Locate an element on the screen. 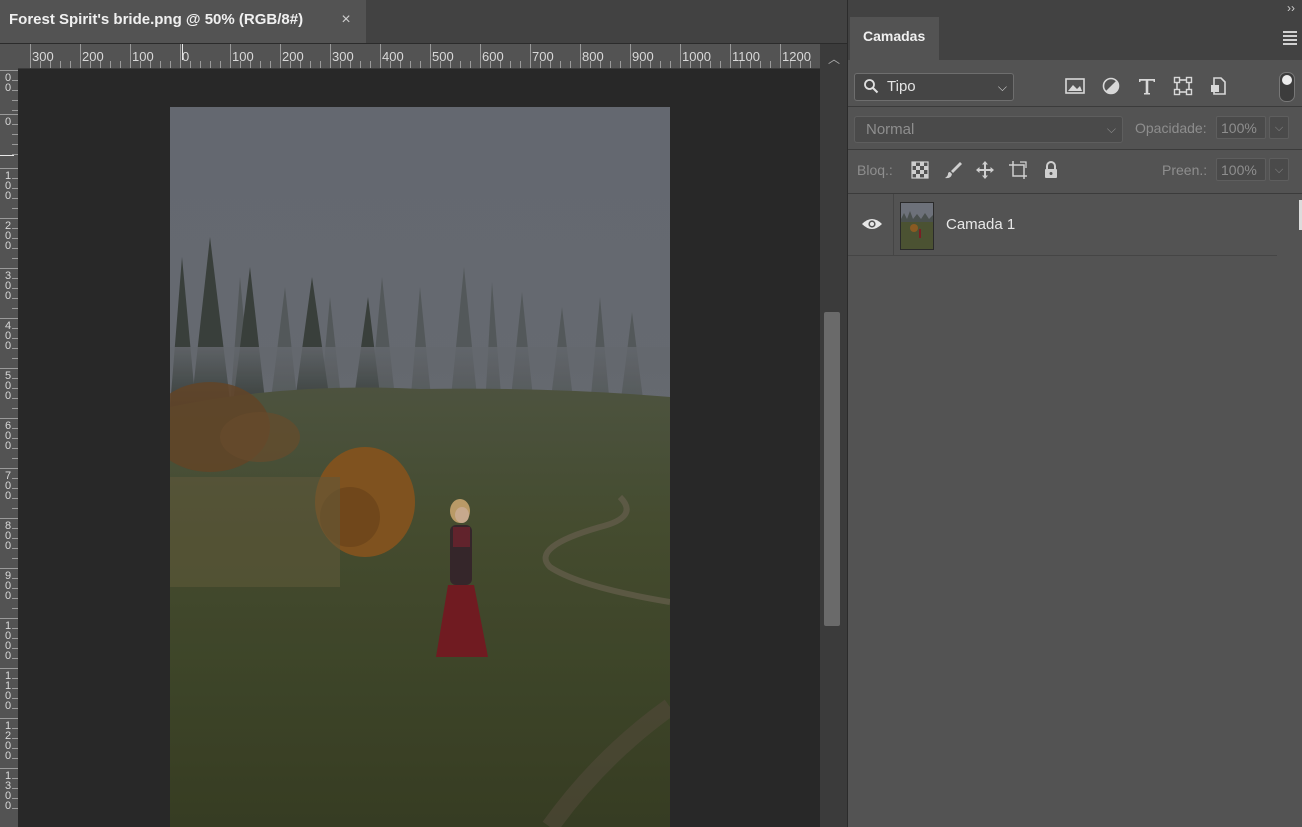 The width and height of the screenshot is (1302, 827). ruler-label: 2 0 0 is located at coordinates (8, 236).